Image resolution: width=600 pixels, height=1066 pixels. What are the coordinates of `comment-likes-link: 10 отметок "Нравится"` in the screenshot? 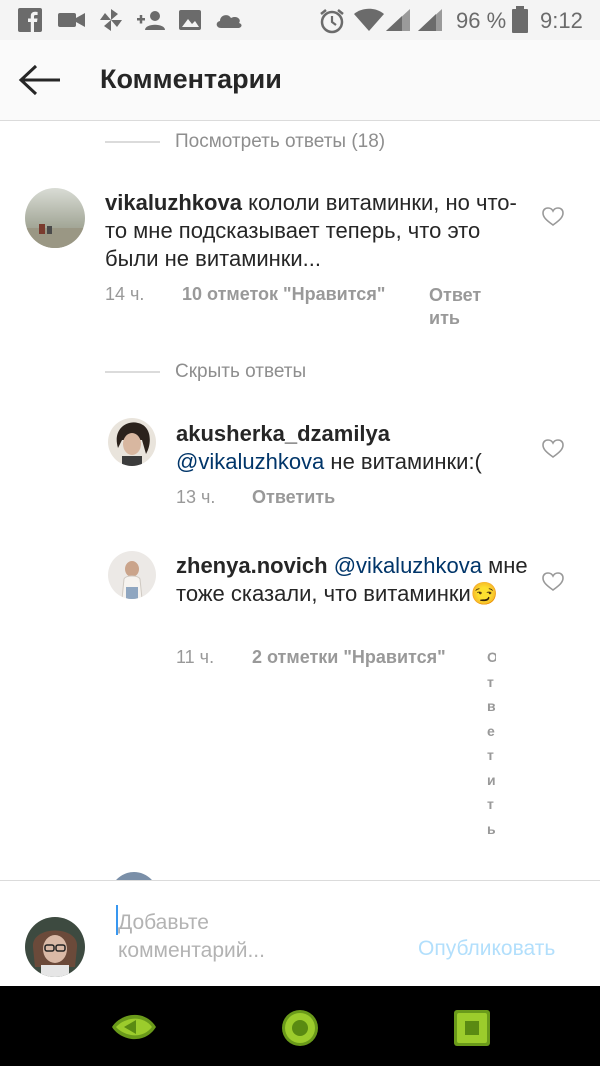 It's located at (283, 294).